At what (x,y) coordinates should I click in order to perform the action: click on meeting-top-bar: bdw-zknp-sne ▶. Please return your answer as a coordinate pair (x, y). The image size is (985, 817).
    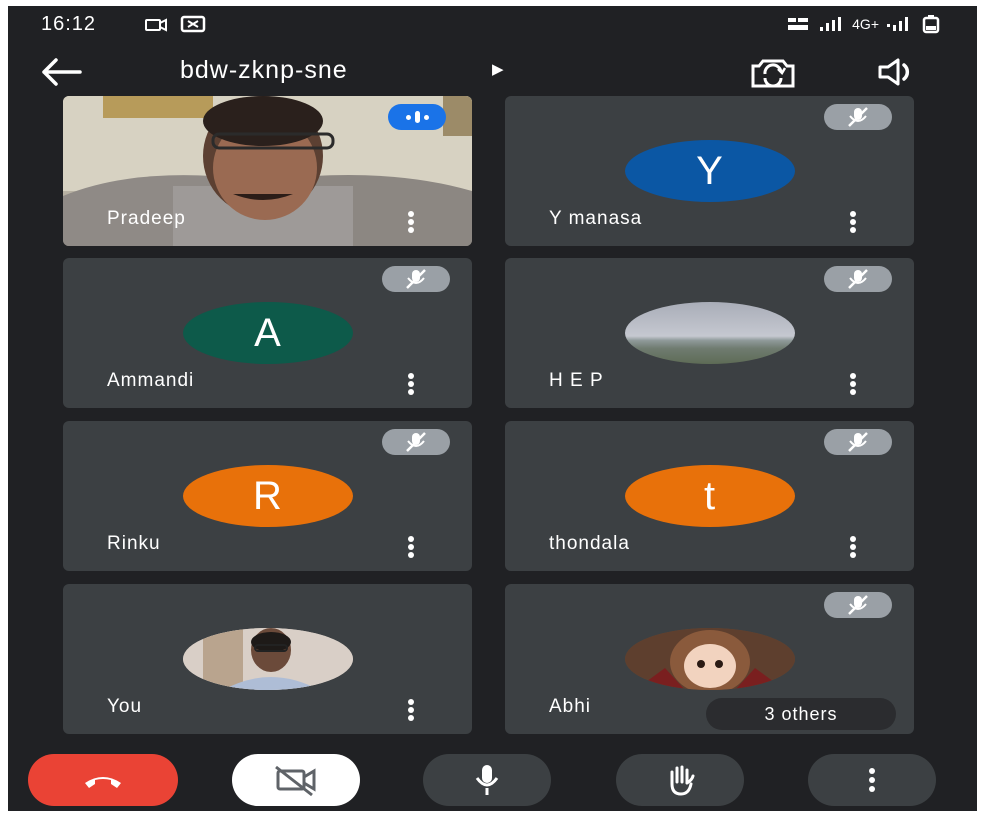
    Looking at the image, I should click on (492, 72).